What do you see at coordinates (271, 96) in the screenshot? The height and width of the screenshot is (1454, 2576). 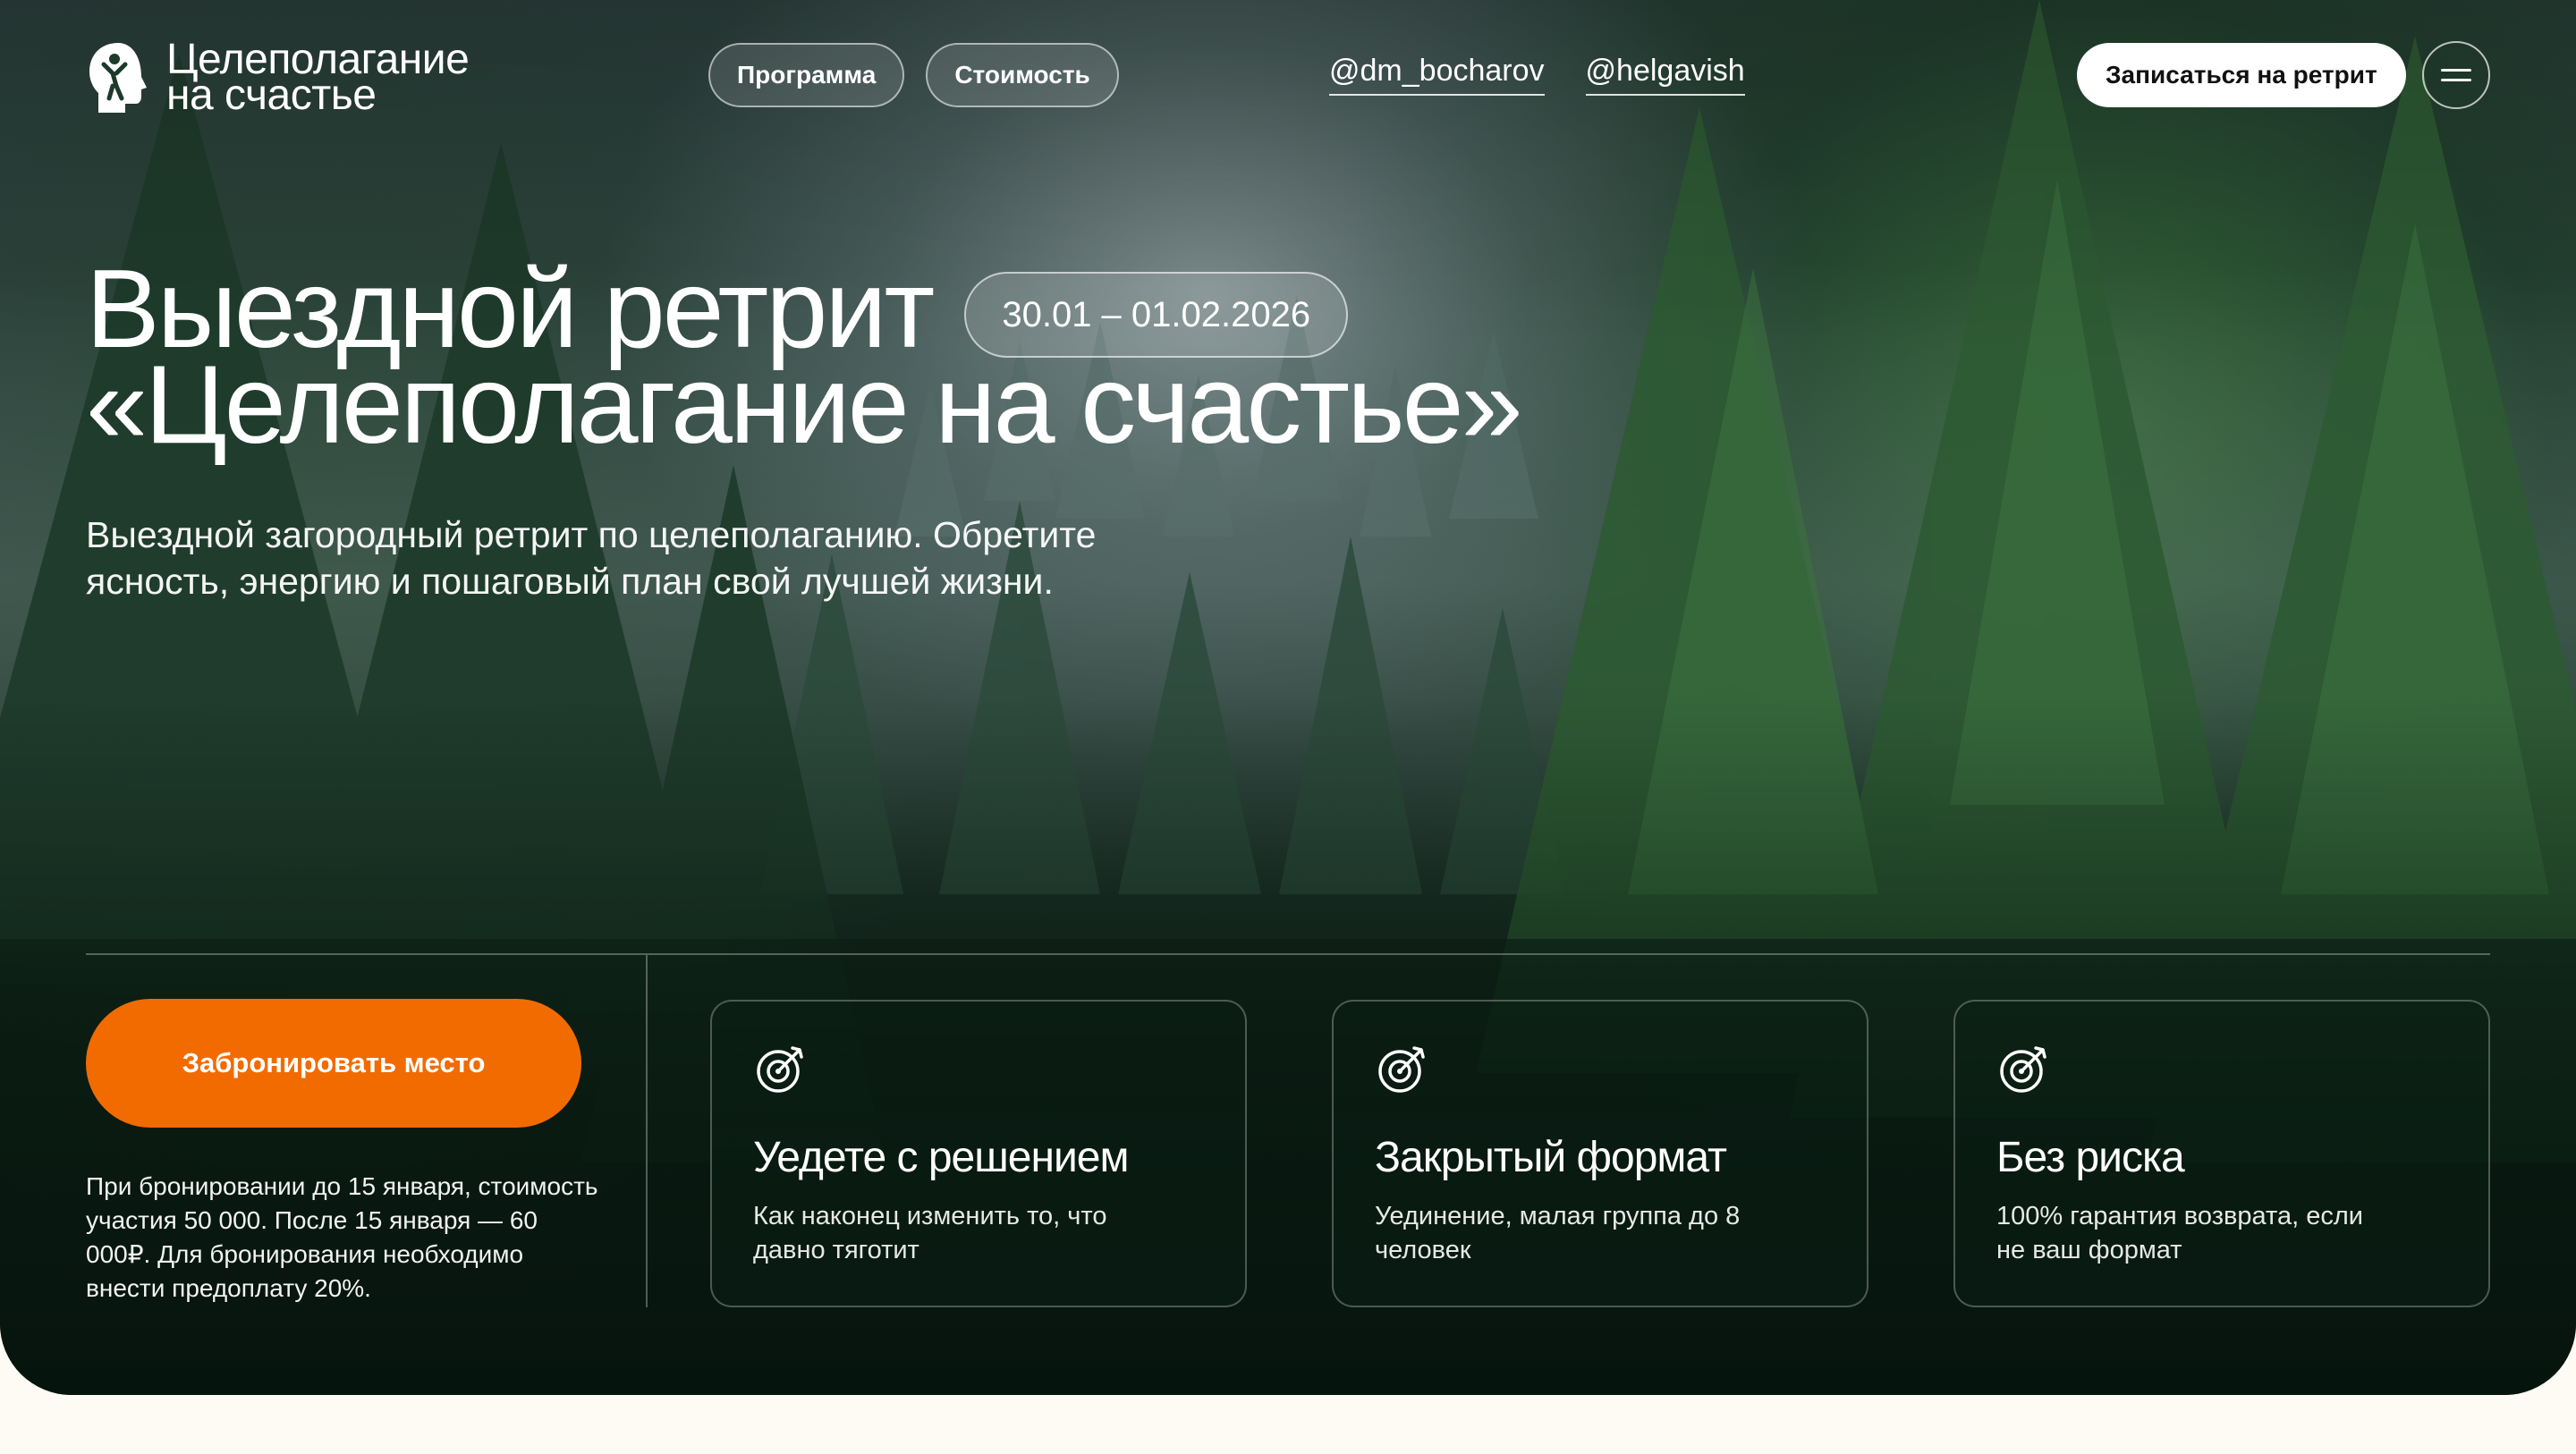 I see `brand-line-2: на счастье` at bounding box center [271, 96].